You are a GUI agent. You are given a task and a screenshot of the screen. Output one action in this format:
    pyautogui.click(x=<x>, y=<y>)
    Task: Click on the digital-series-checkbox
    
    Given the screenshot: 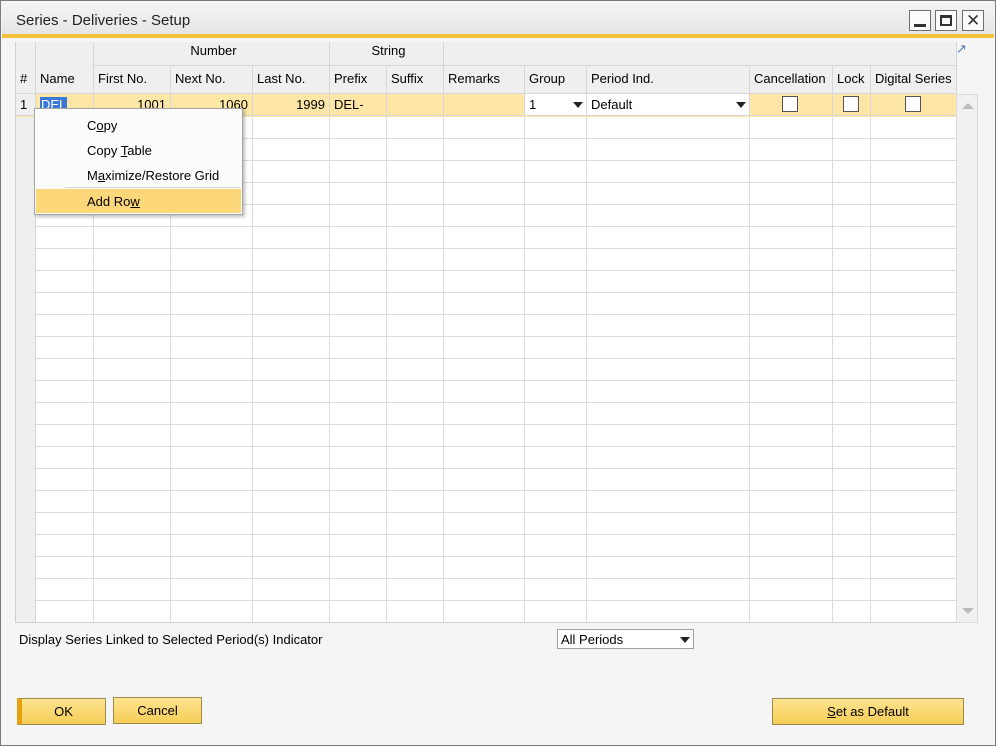 What is the action you would take?
    pyautogui.click(x=913, y=104)
    